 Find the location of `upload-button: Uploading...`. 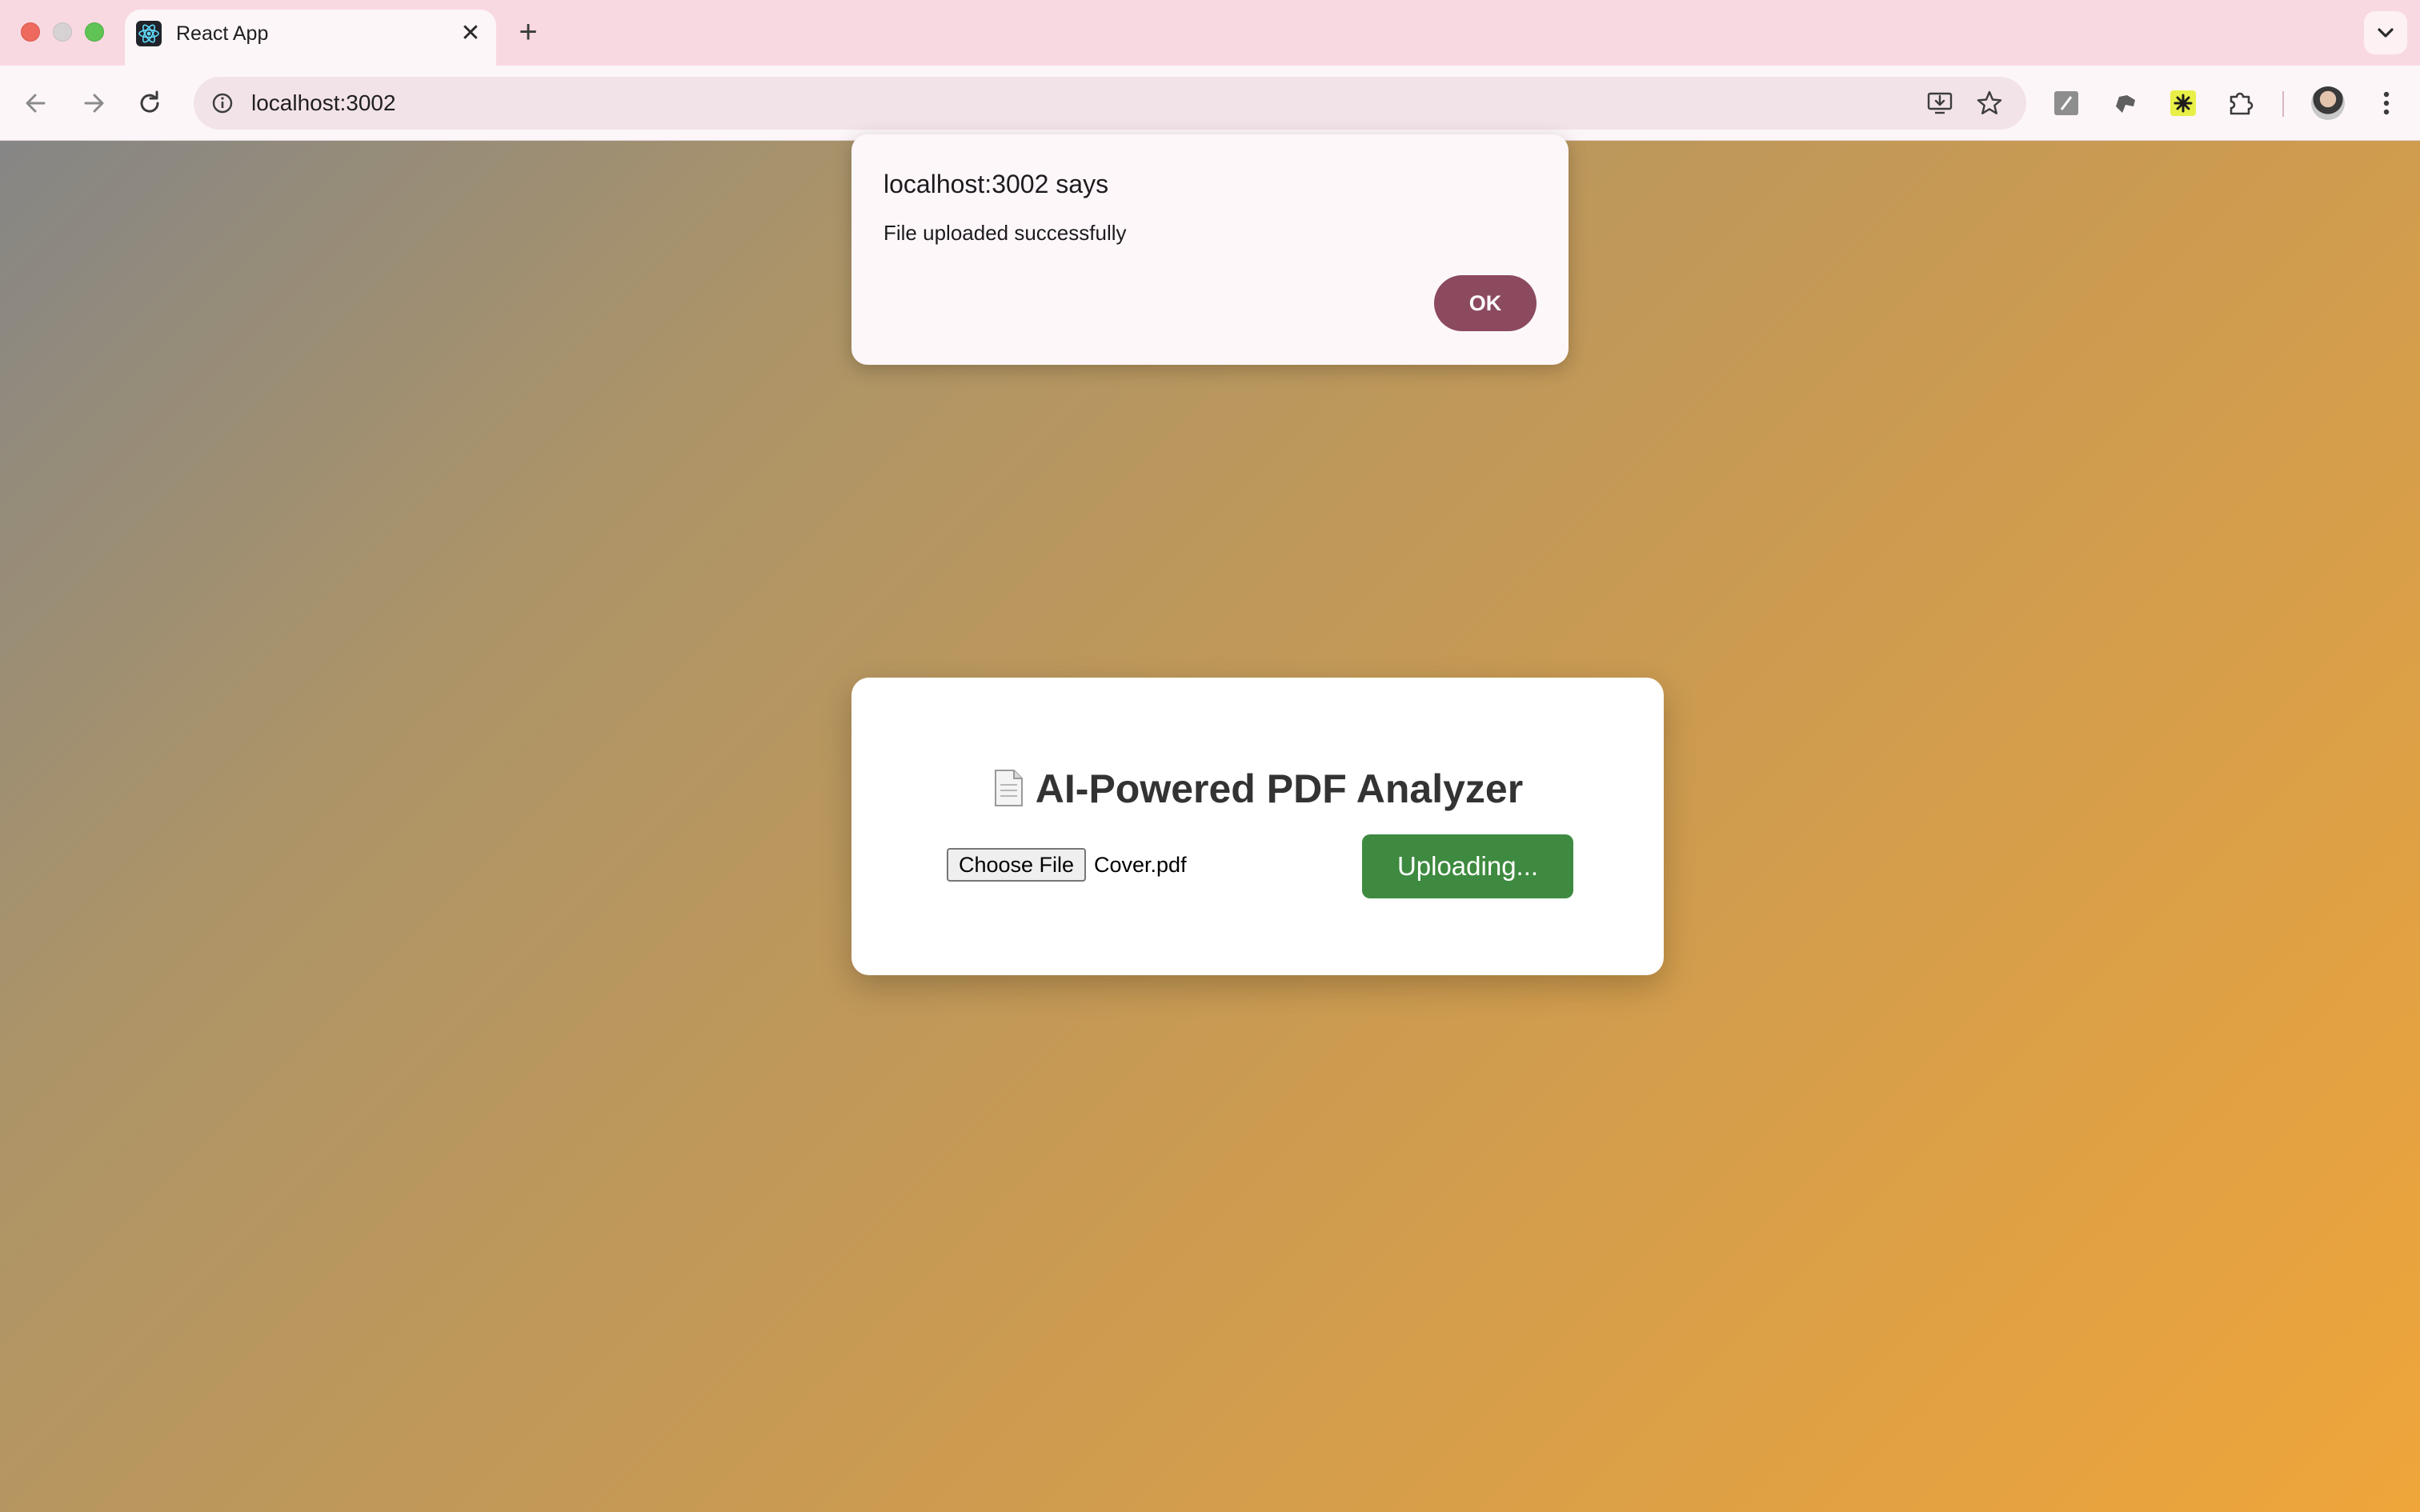

upload-button: Uploading... is located at coordinates (1467, 866).